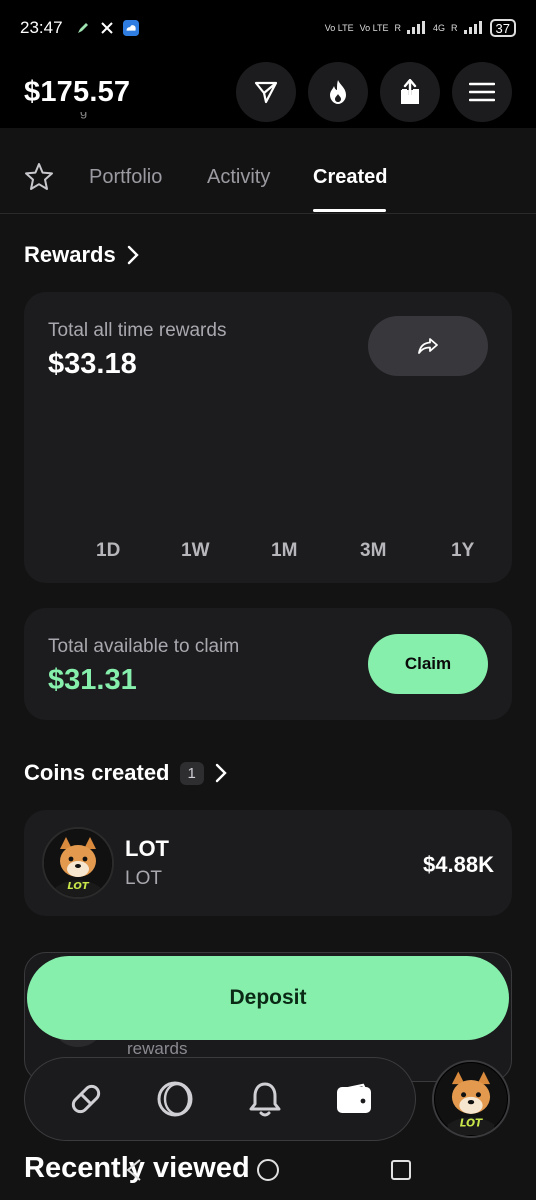  Describe the element at coordinates (268, 1170) in the screenshot. I see `home-icon` at that location.